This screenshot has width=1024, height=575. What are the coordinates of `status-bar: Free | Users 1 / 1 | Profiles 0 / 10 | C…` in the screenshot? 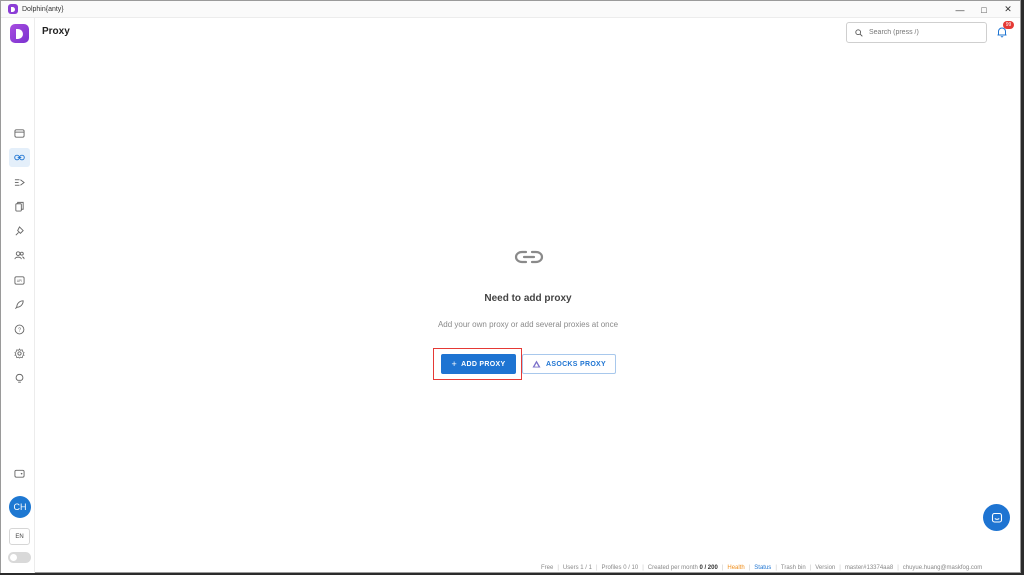 It's located at (762, 567).